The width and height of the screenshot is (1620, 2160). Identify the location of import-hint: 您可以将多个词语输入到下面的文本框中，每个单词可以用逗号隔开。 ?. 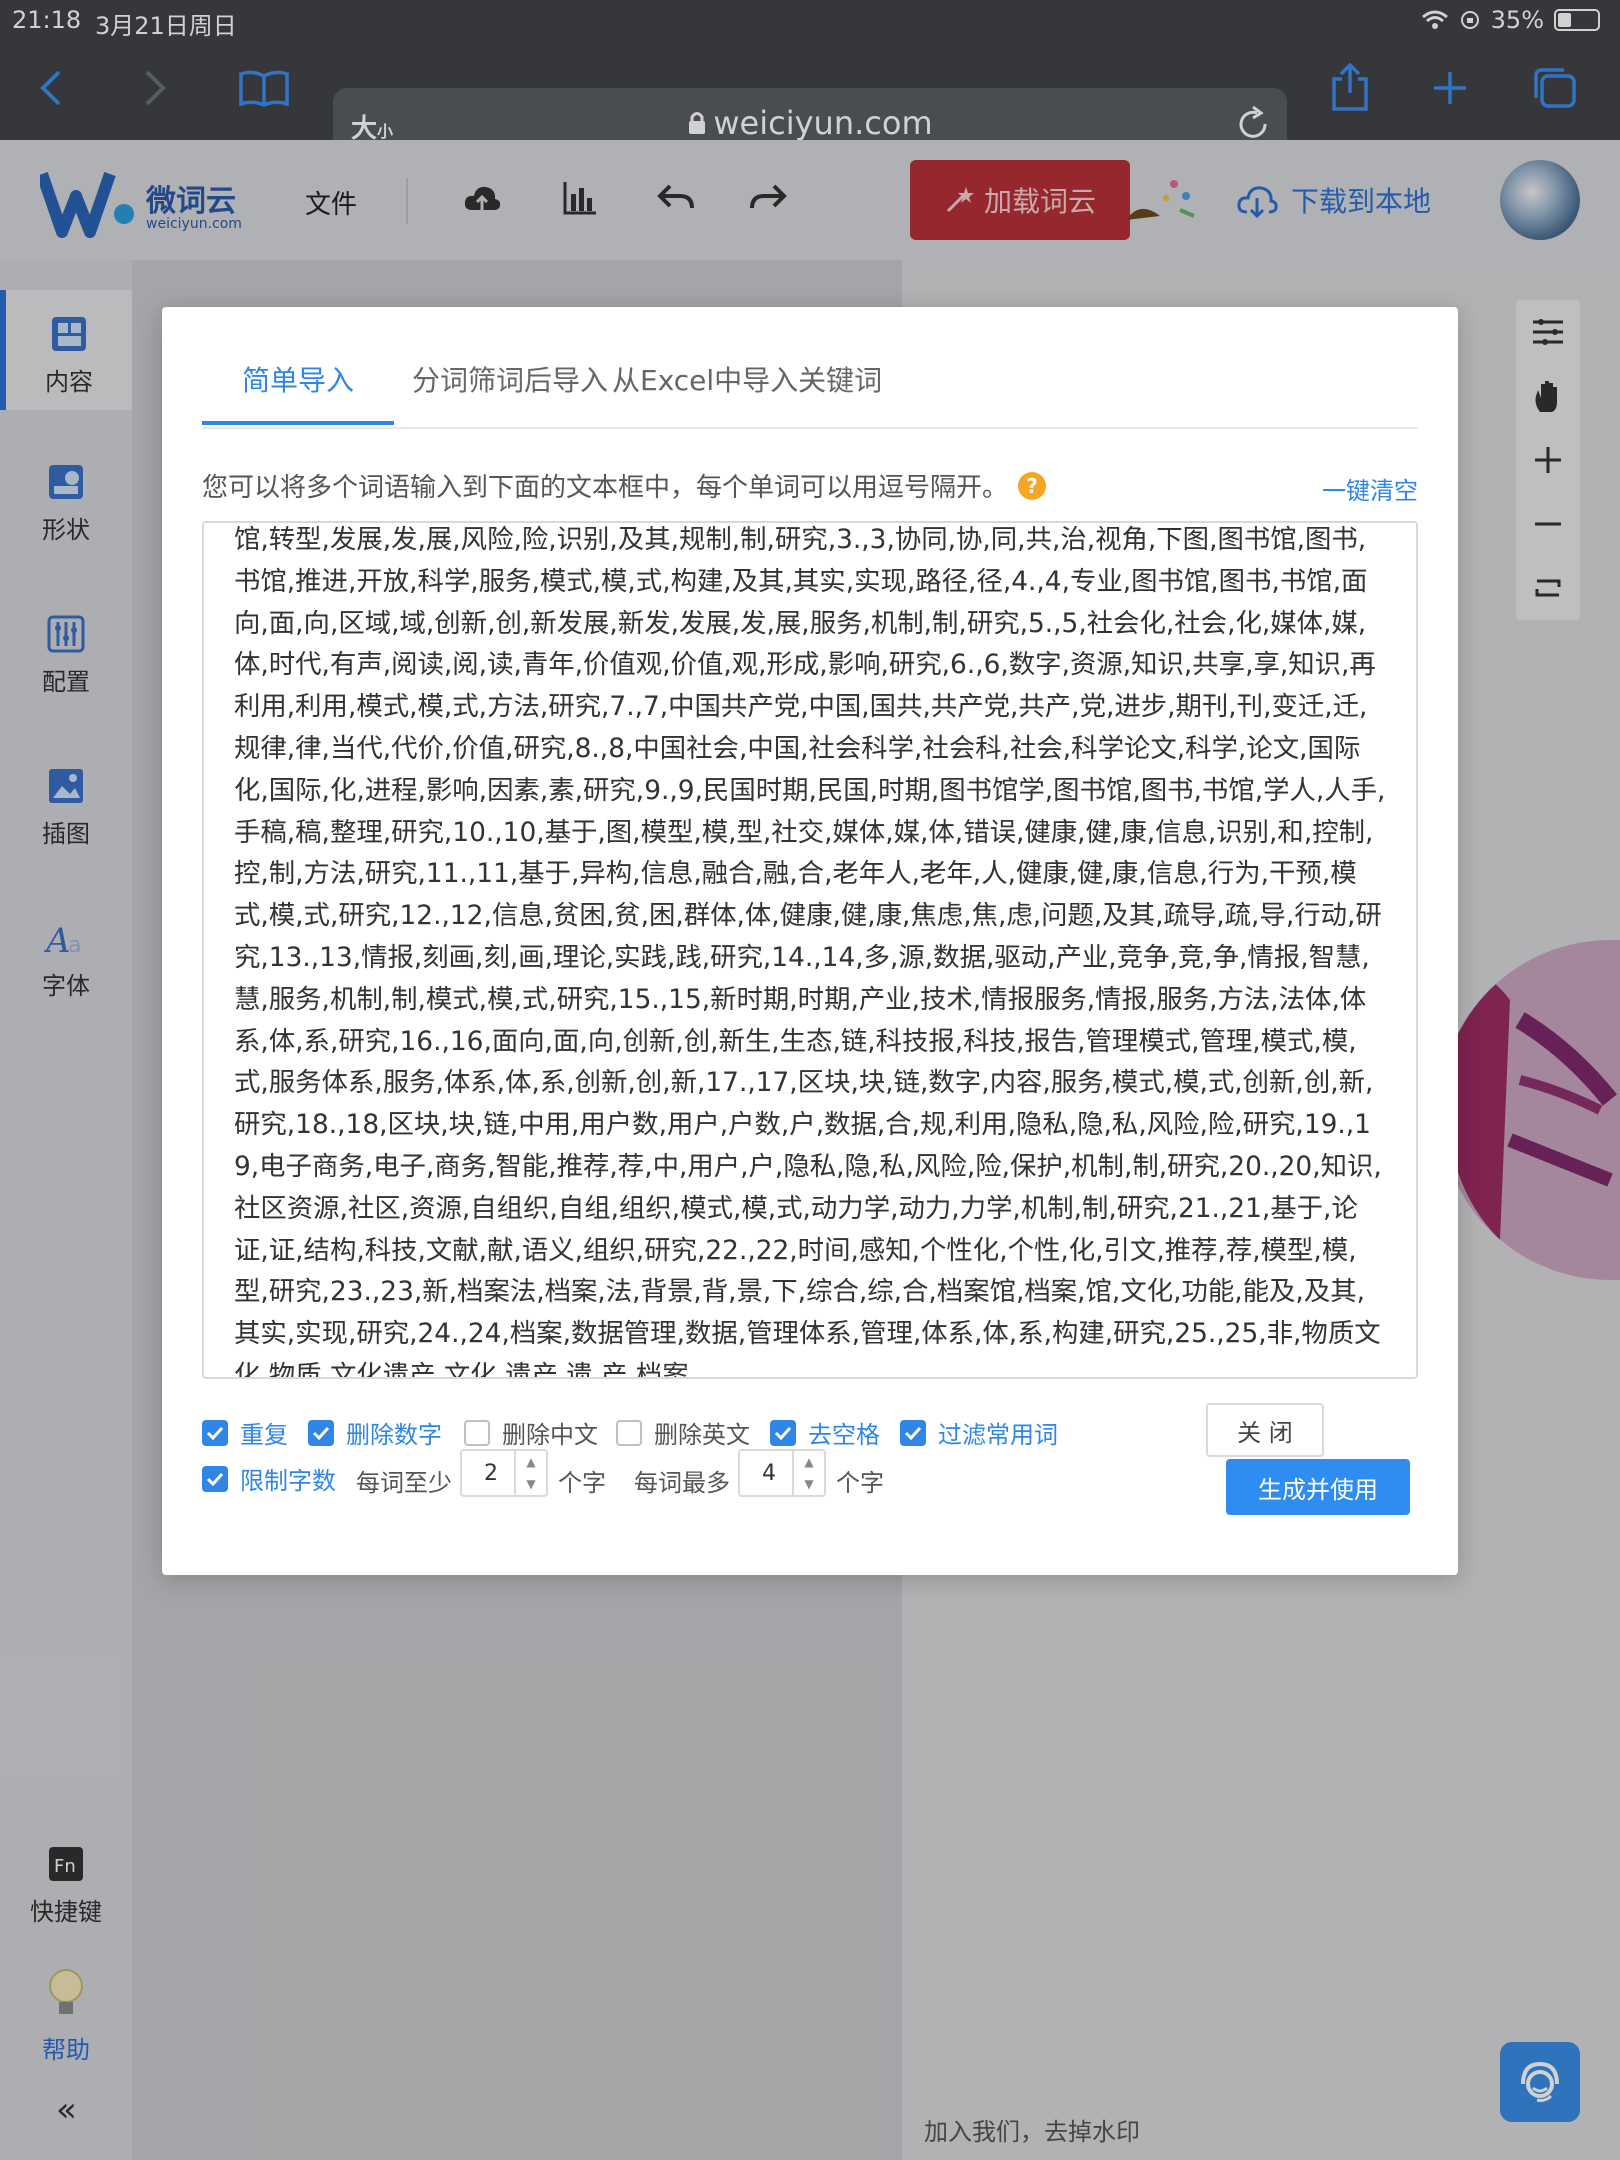
(624, 485).